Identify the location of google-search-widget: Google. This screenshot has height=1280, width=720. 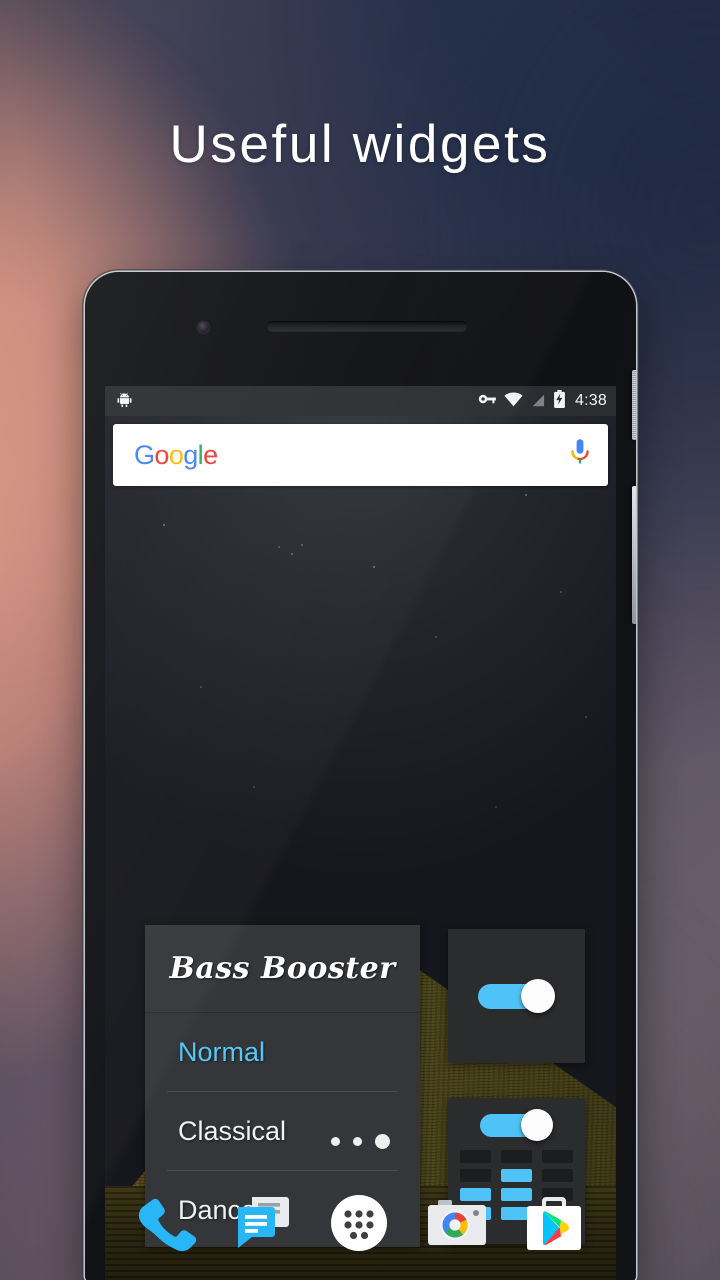
(360, 455).